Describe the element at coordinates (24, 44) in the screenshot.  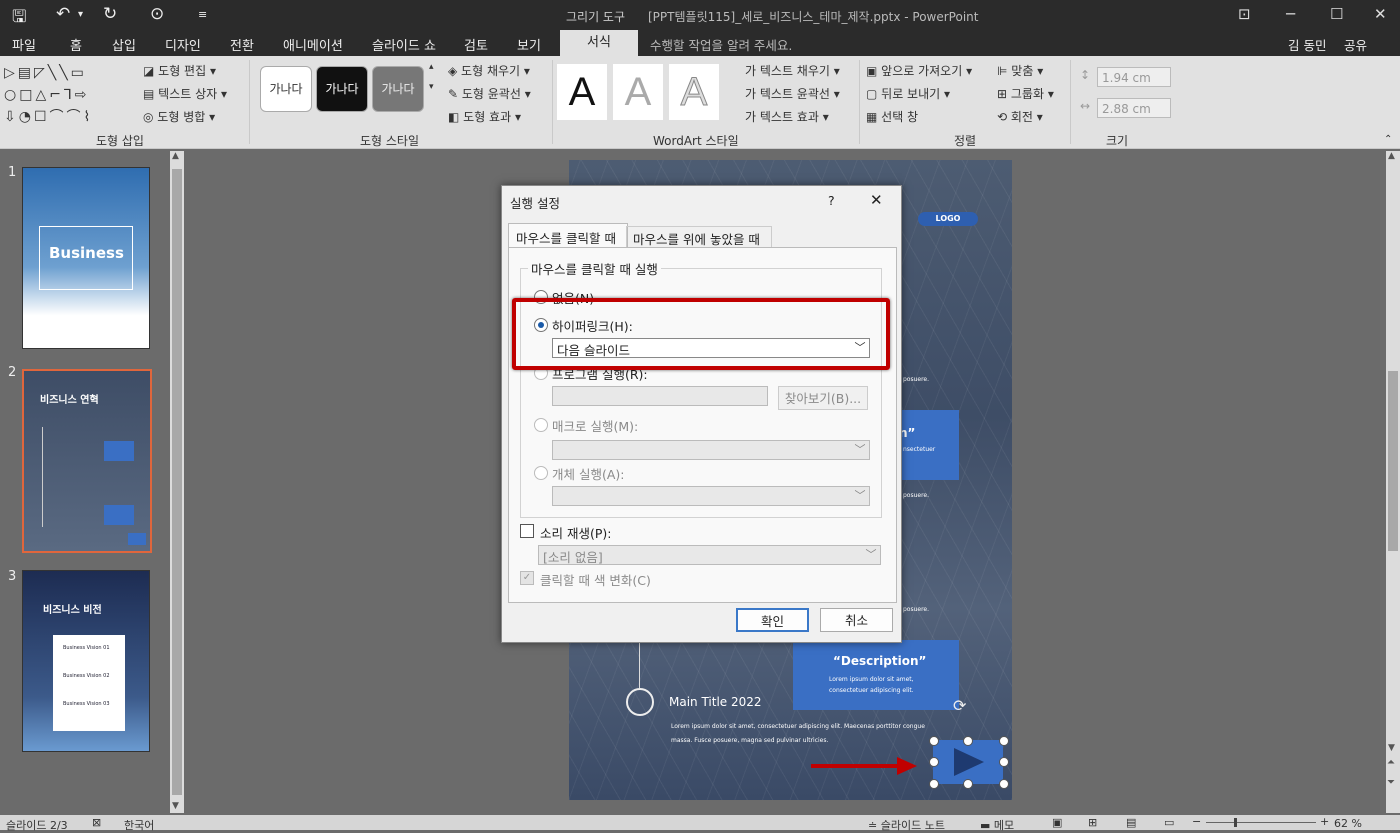
I see `tab-file: 파일` at that location.